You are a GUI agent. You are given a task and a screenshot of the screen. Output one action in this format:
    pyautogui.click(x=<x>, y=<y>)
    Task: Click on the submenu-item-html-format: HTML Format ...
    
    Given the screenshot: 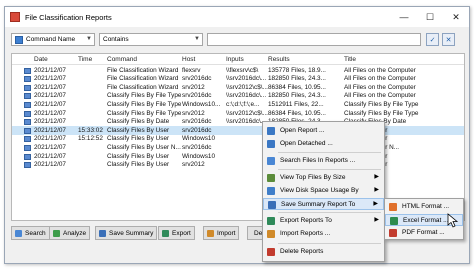 What is the action you would take?
    pyautogui.click(x=424, y=207)
    